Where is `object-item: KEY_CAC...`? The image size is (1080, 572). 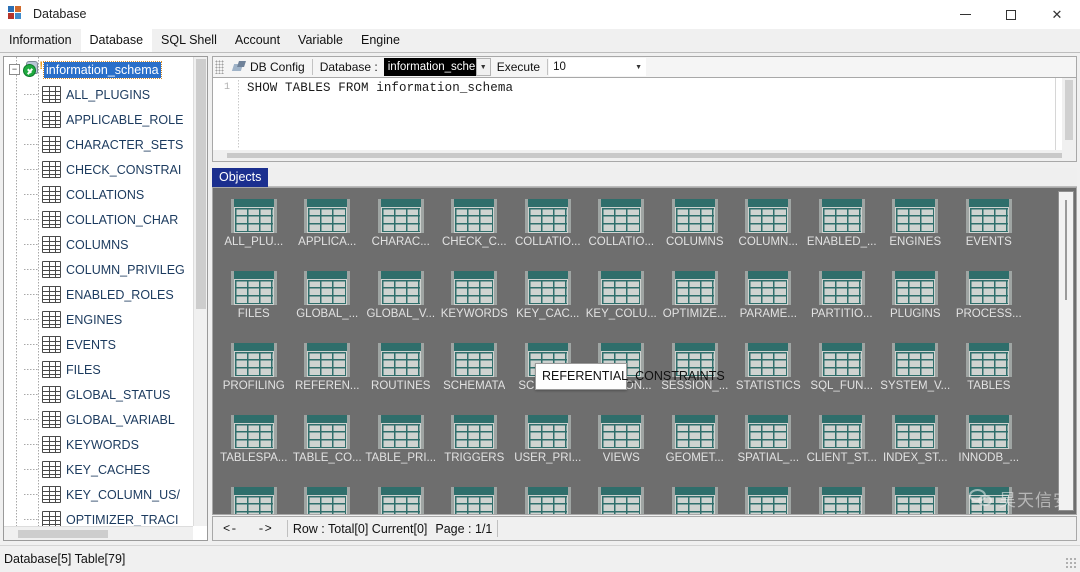
object-item: KEY_CAC... is located at coordinates (548, 301).